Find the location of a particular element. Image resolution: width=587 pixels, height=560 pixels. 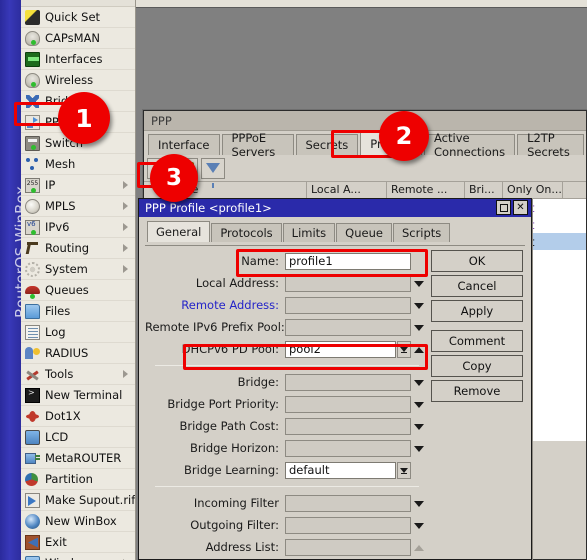

field-input-local-address is located at coordinates (348, 283).